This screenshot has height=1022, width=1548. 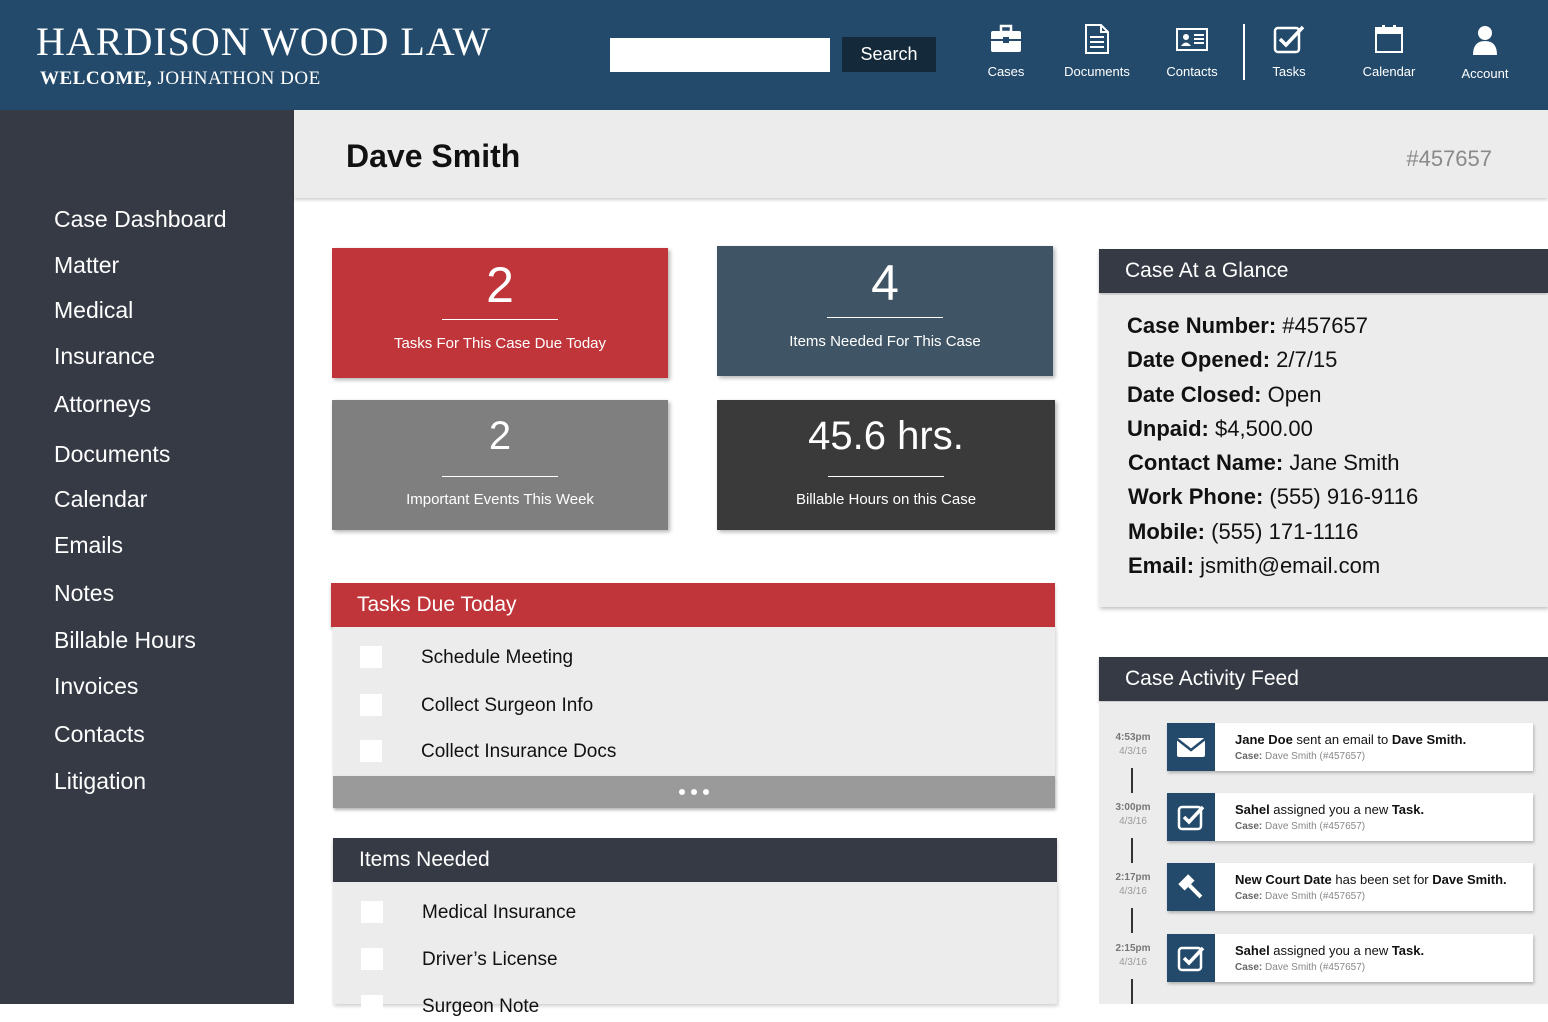 I want to click on briefcase-icon, so click(x=1006, y=38).